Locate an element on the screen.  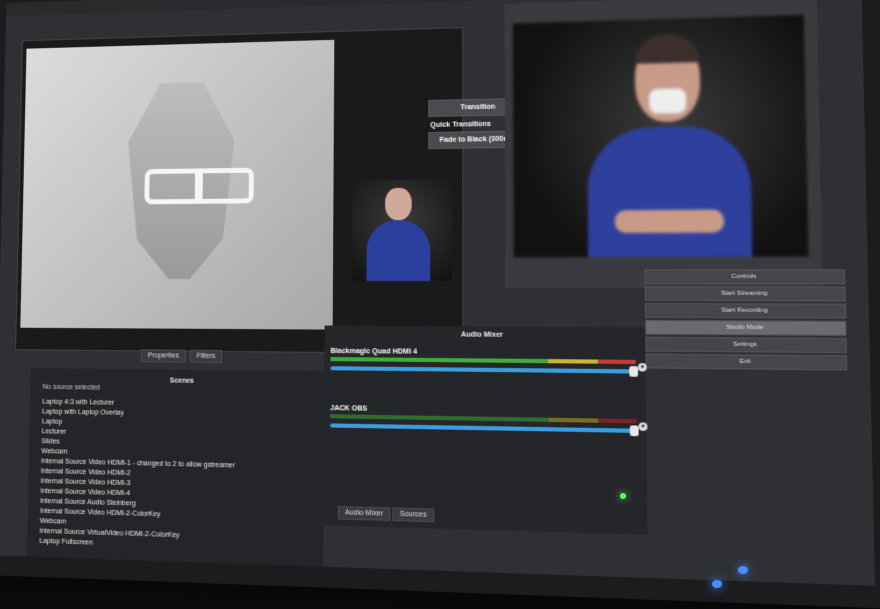
preview-camera-inset is located at coordinates (401, 230).